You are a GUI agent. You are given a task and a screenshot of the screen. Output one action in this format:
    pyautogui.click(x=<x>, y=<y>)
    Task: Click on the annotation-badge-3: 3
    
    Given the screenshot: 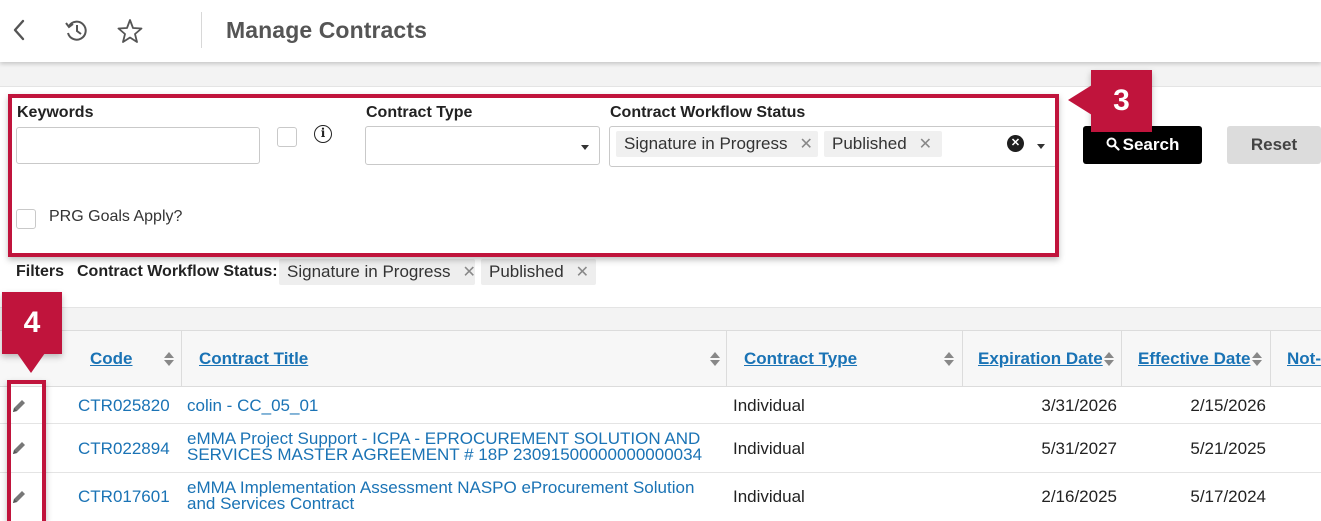 What is the action you would take?
    pyautogui.click(x=1121, y=101)
    